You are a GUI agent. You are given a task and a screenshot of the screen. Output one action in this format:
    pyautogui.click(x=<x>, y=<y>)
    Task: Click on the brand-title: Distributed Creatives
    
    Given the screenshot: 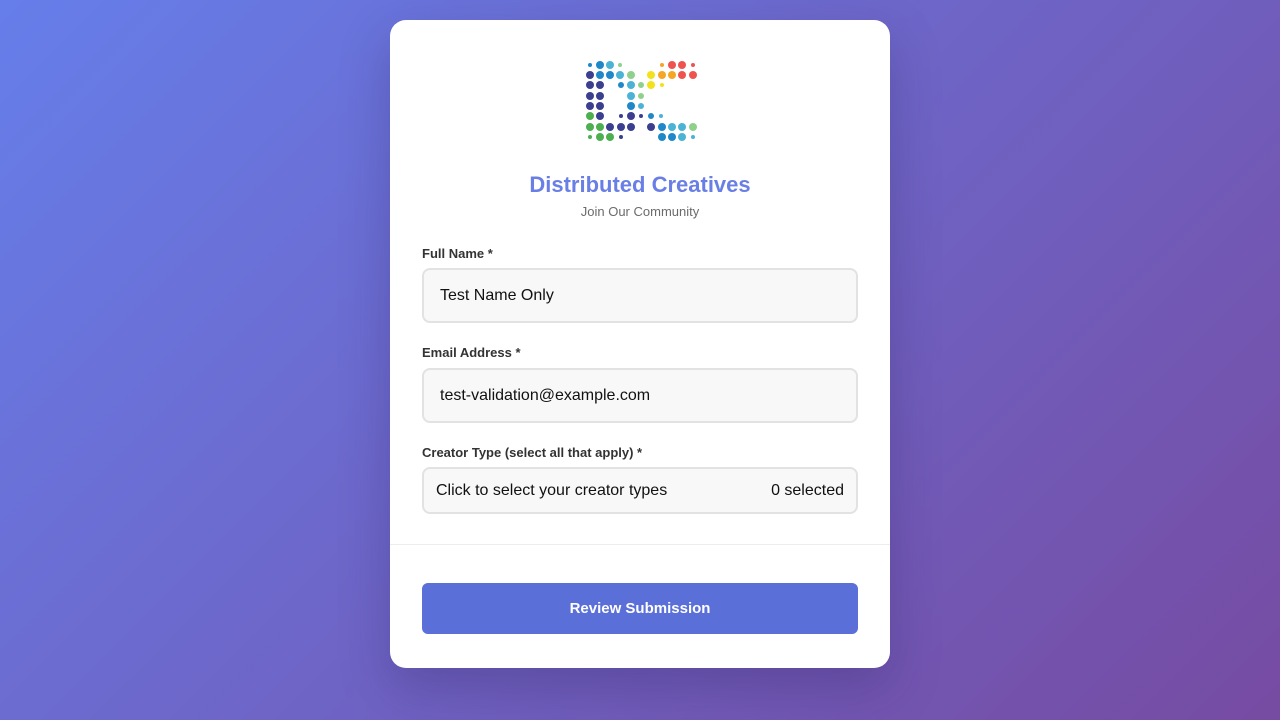 What is the action you would take?
    pyautogui.click(x=640, y=184)
    